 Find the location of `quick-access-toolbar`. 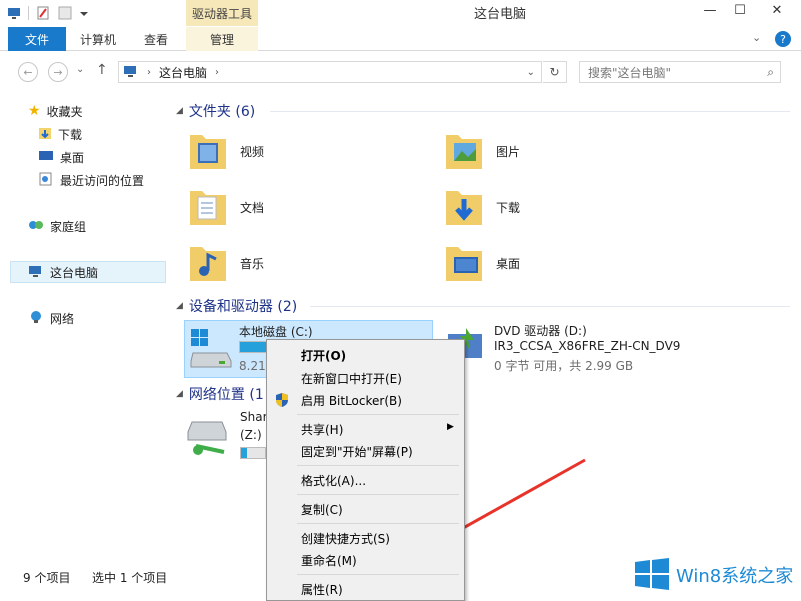

quick-access-toolbar is located at coordinates (47, 13).